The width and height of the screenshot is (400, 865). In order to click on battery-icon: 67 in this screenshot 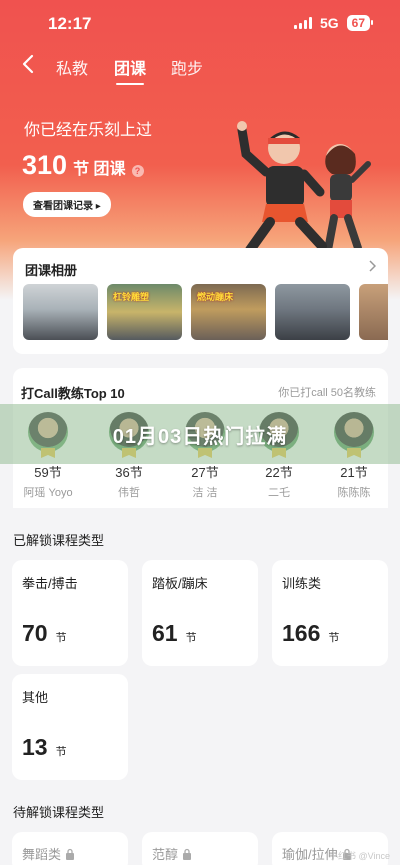, I will do `click(360, 23)`.